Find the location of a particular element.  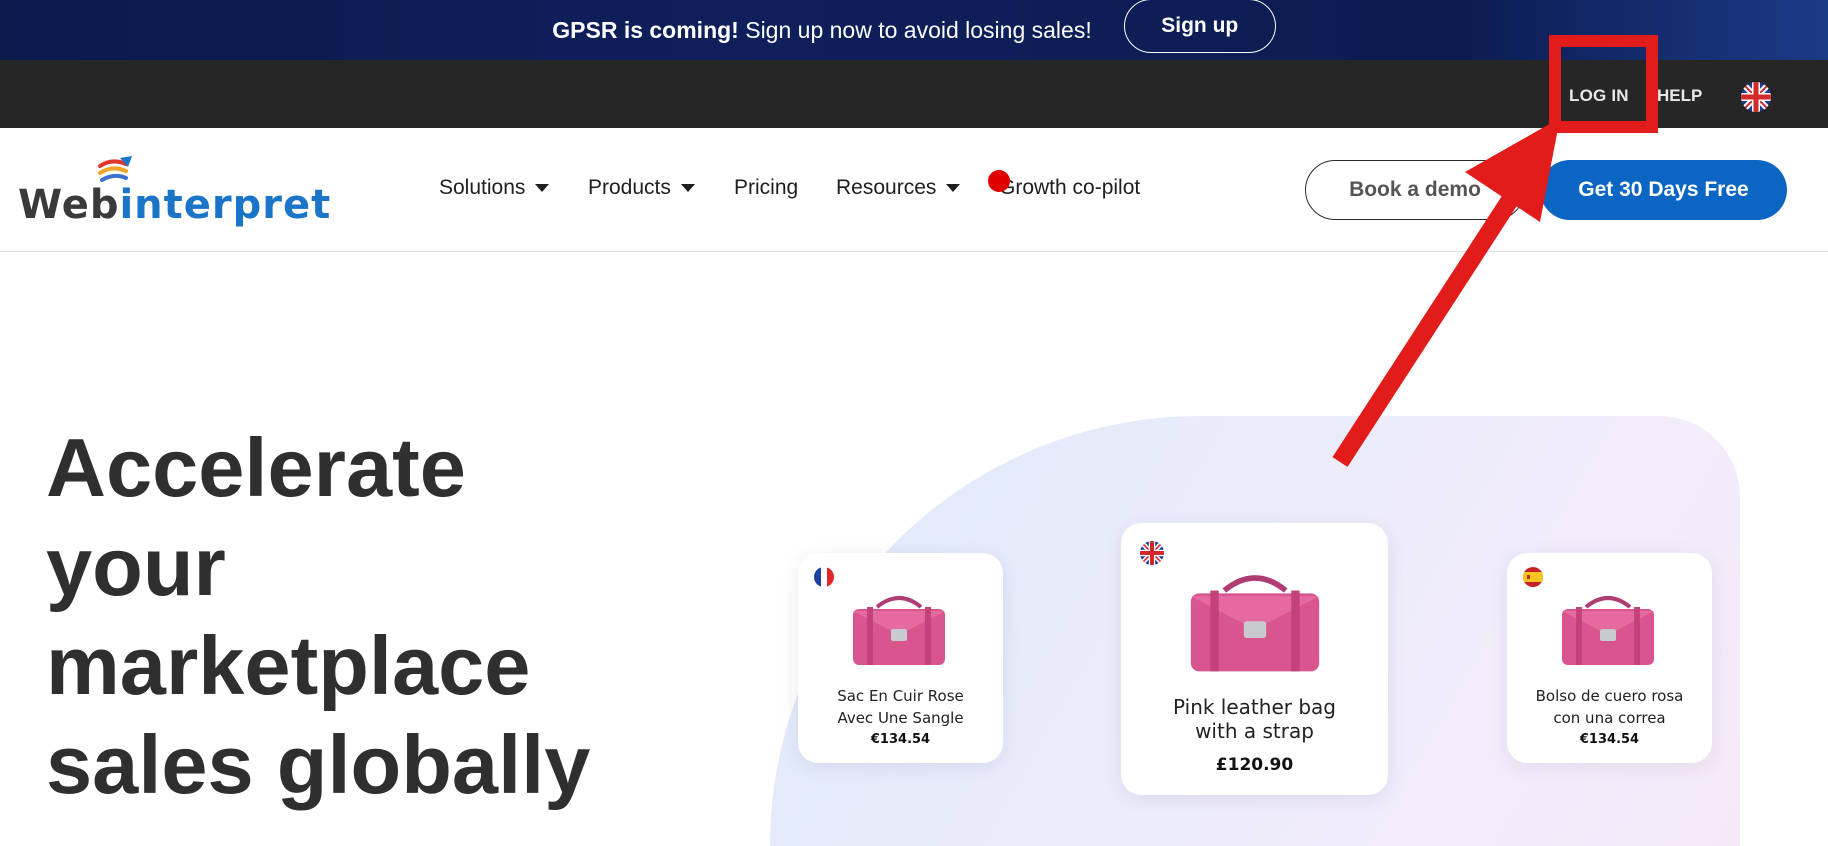

product-card-fr: Sac En Cuir Rose Avec Une Sangle €134.54 is located at coordinates (900, 658).